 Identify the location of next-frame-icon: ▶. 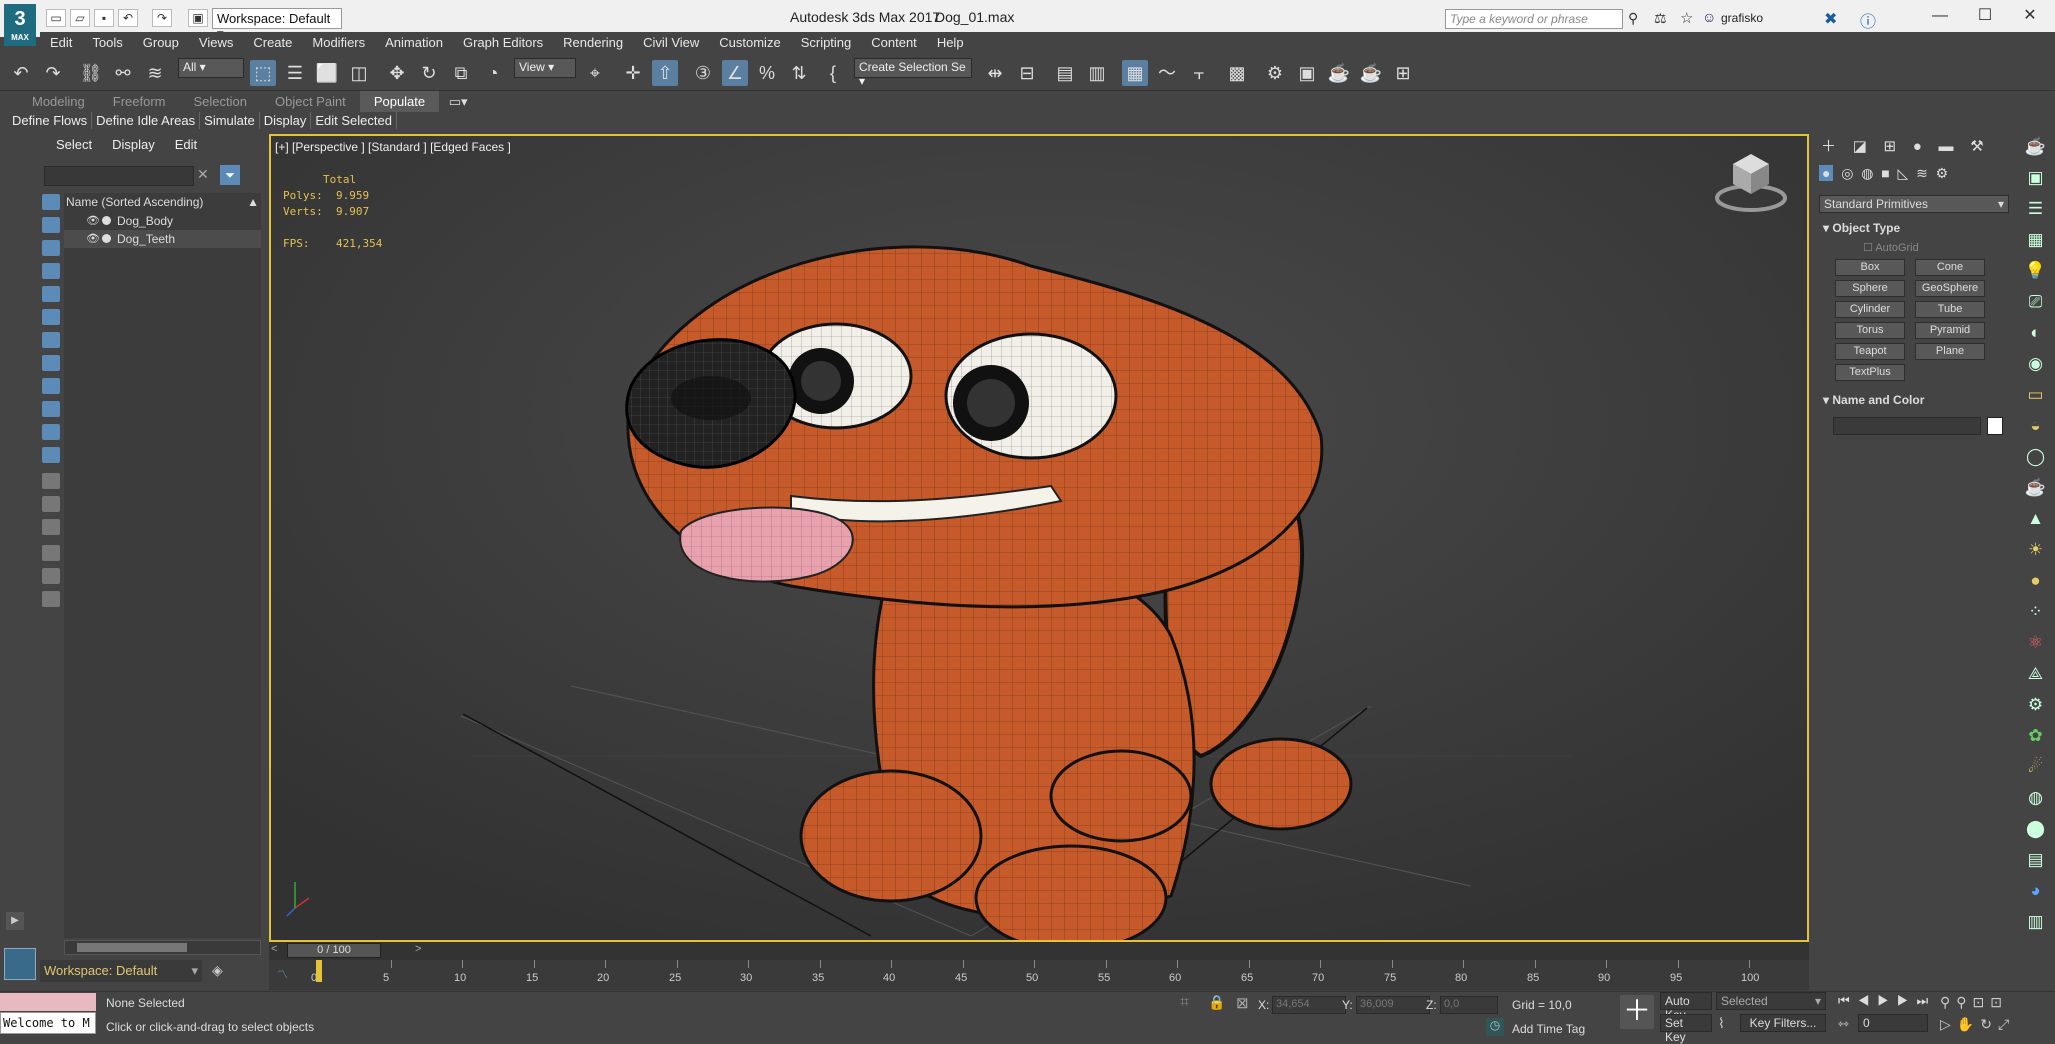
(1907, 1000).